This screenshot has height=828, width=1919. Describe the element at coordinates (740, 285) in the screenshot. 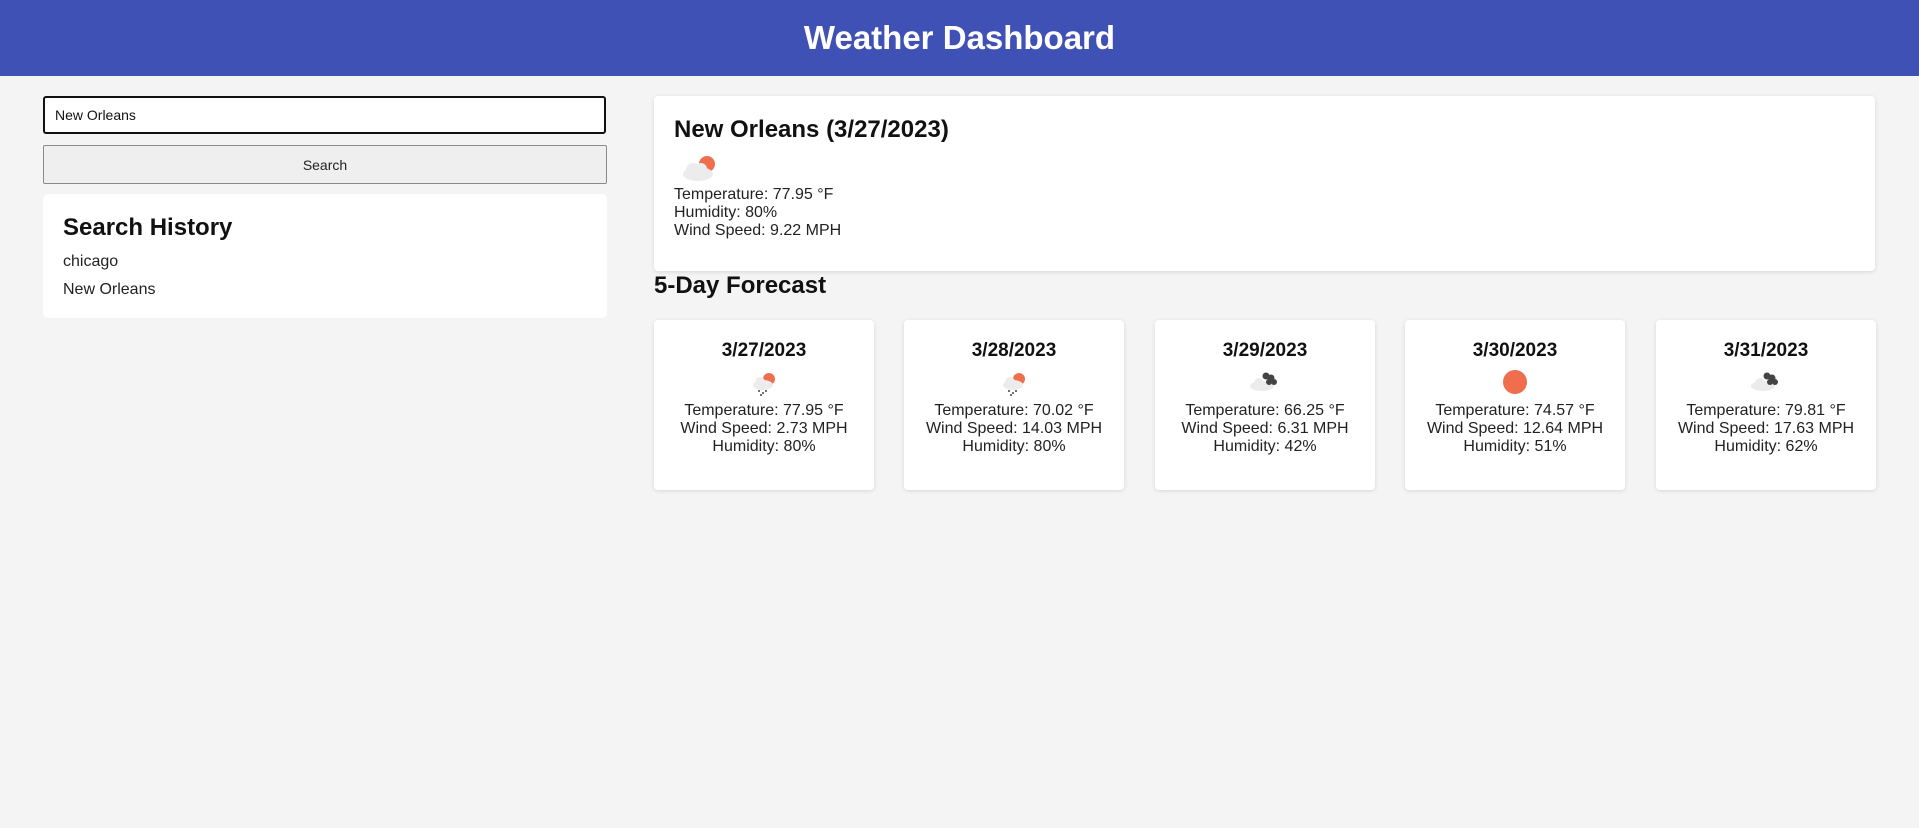

I see `forecast-title: 5-Day Forecast` at that location.